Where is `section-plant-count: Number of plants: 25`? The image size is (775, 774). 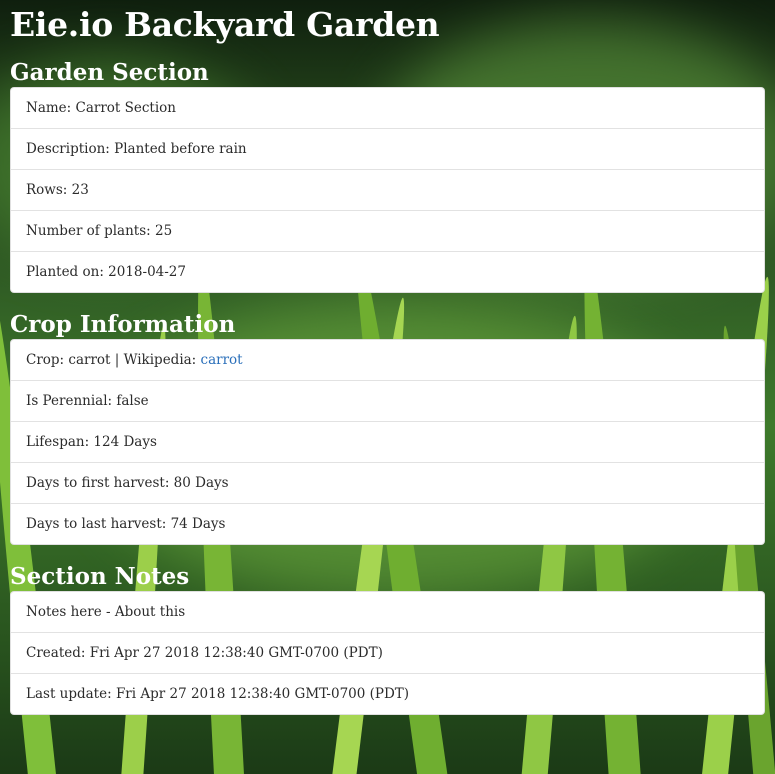 section-plant-count: Number of plants: 25 is located at coordinates (387, 230).